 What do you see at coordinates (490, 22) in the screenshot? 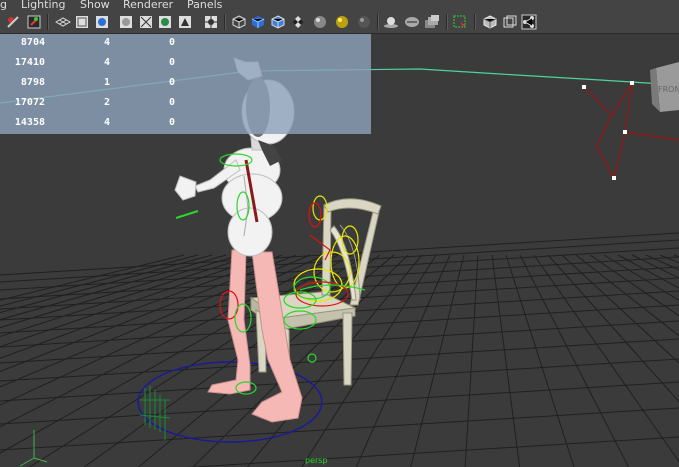
I see `isolate-icon` at bounding box center [490, 22].